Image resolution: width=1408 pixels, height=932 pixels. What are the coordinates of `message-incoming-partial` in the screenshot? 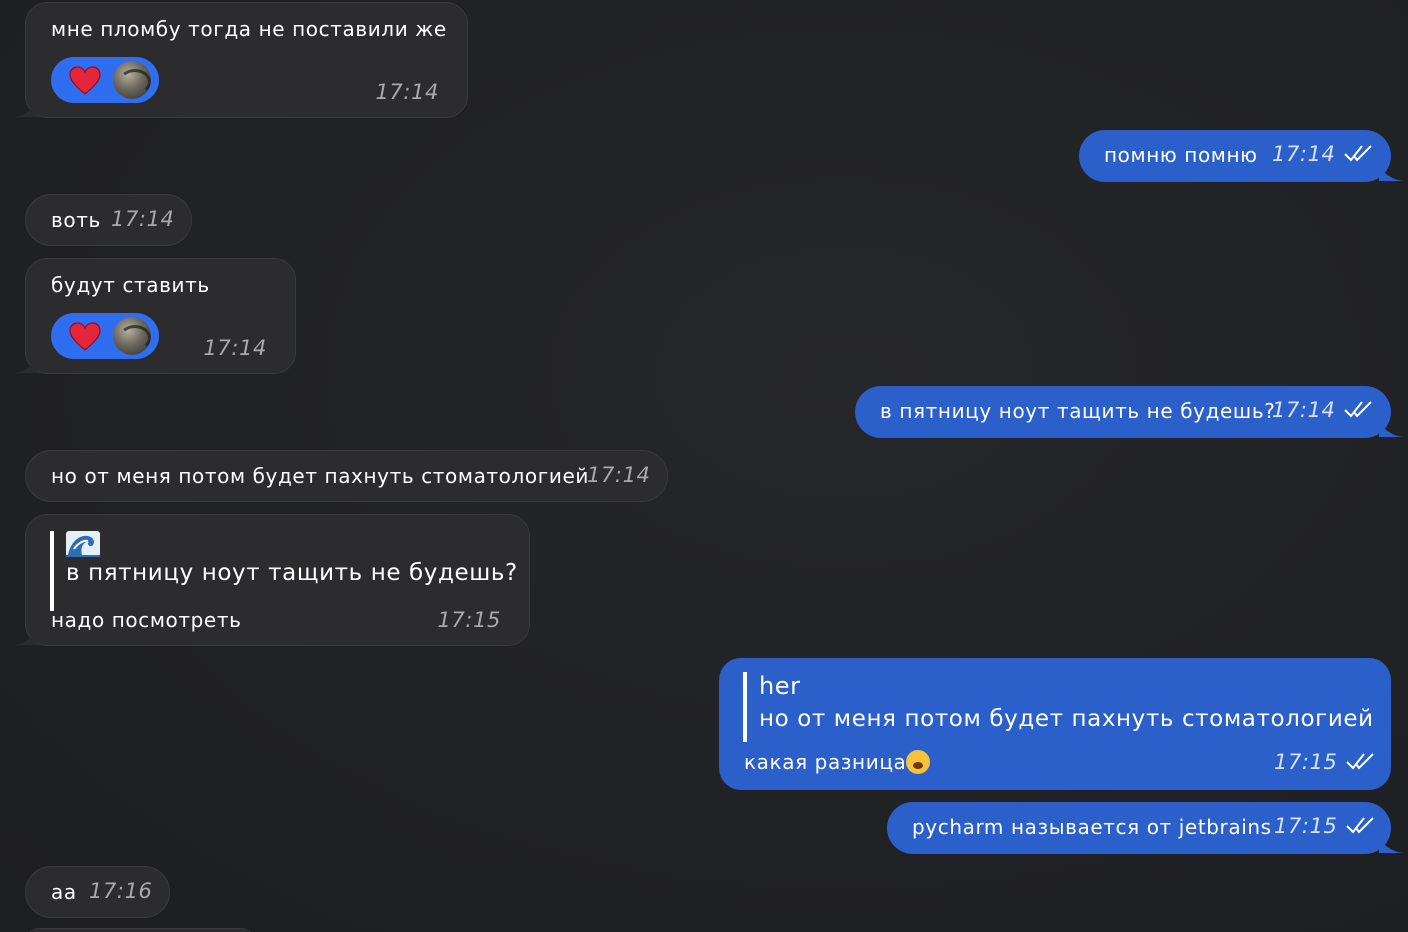 It's located at (140, 930).